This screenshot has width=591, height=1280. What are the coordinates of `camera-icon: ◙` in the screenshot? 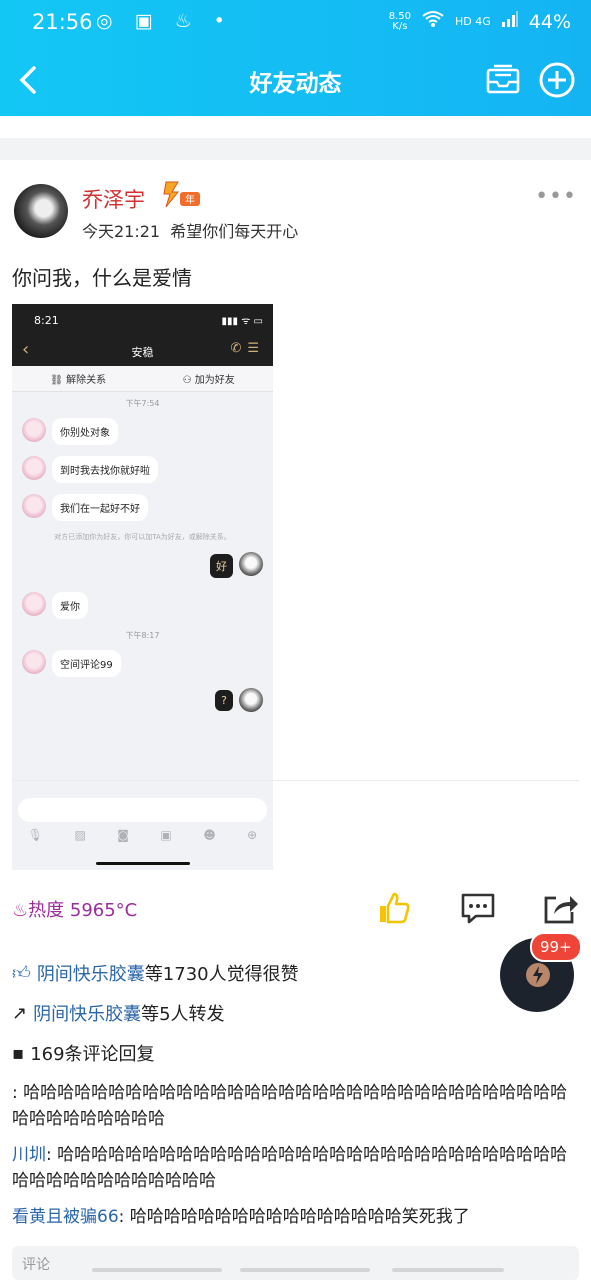 It's located at (123, 835).